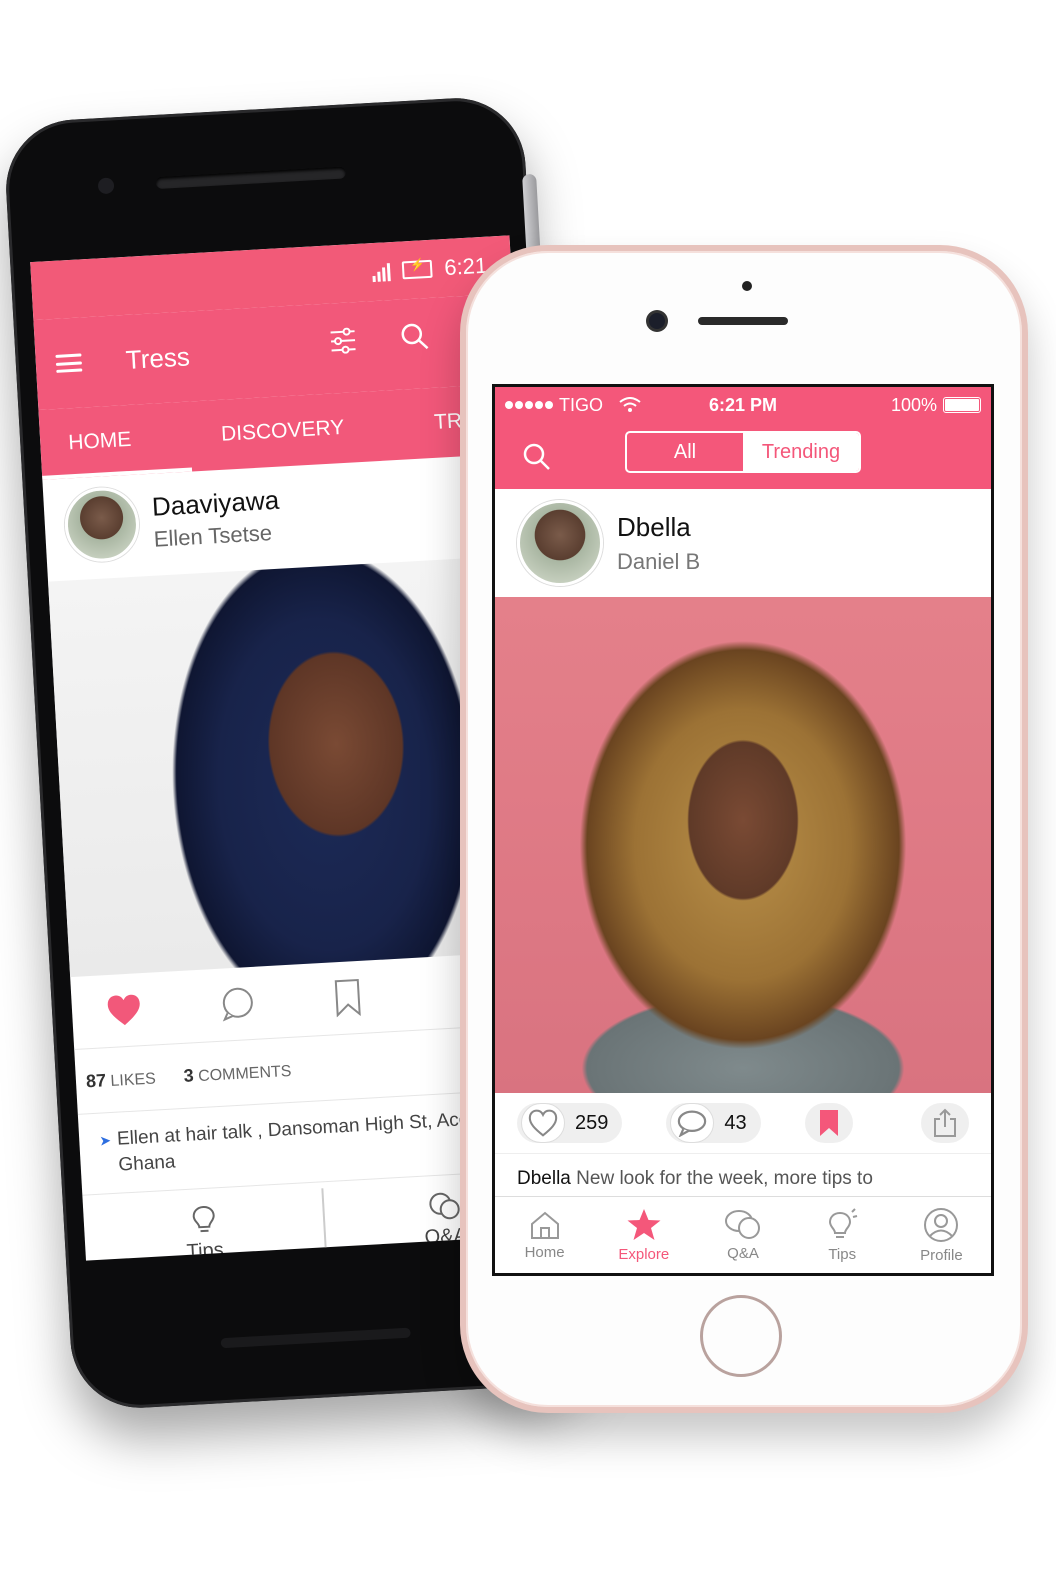  Describe the element at coordinates (120, 1079) in the screenshot. I see `likes-stat: 87 LIKES` at that location.